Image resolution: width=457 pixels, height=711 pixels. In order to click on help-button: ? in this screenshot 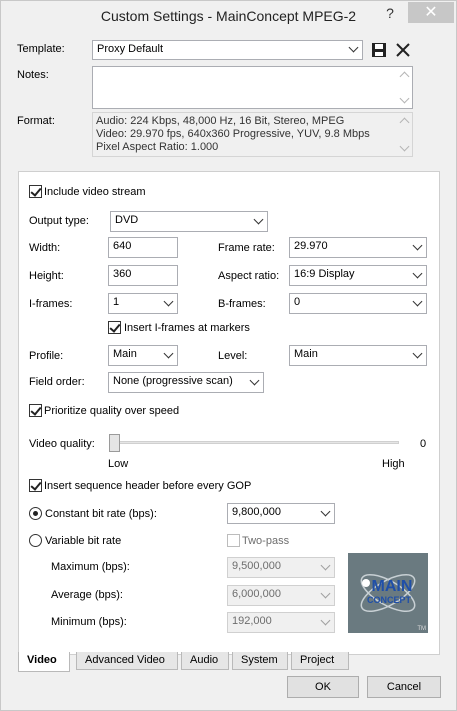, I will do `click(390, 15)`.